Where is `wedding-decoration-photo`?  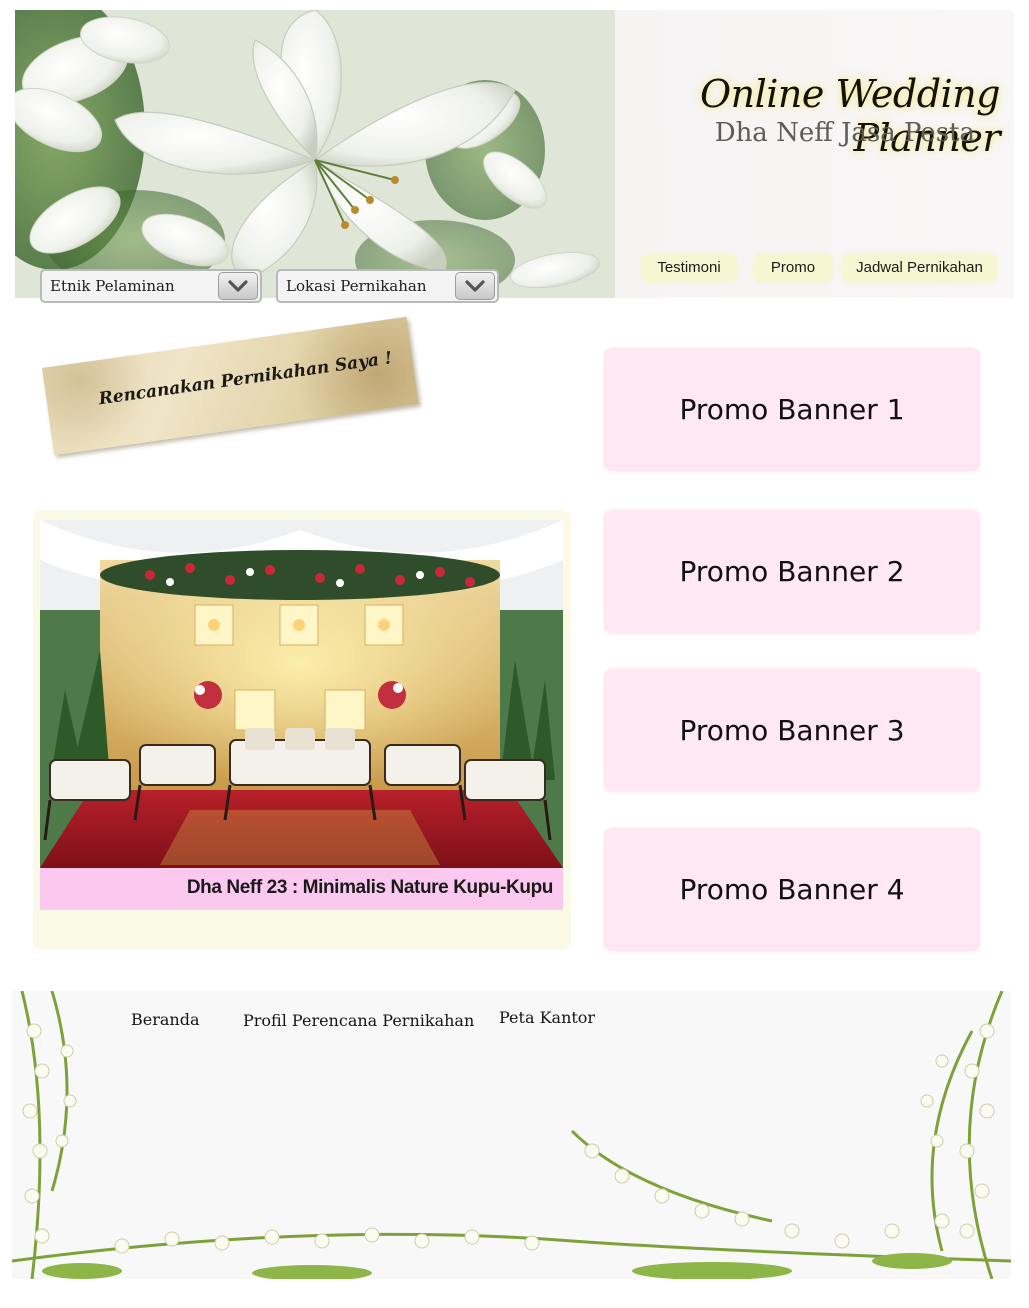 wedding-decoration-photo is located at coordinates (301, 694).